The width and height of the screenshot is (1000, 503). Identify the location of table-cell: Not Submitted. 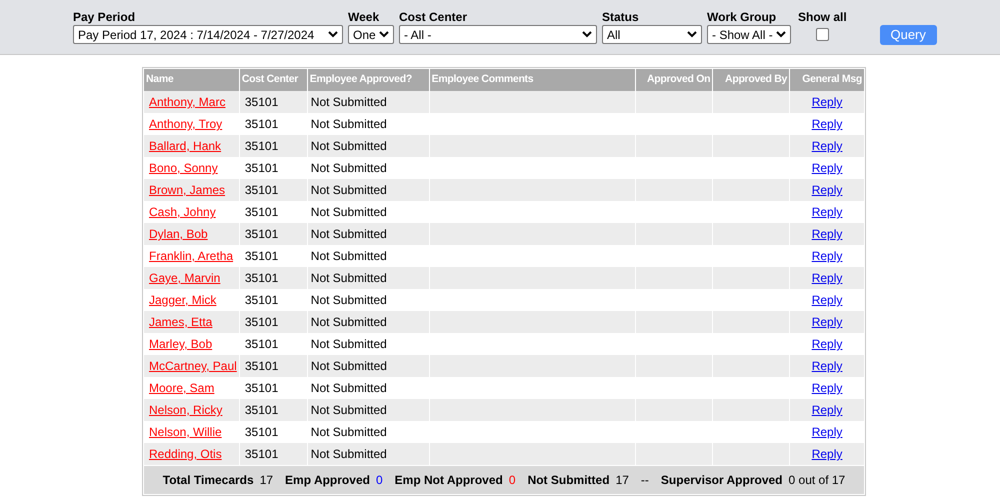
(369, 454).